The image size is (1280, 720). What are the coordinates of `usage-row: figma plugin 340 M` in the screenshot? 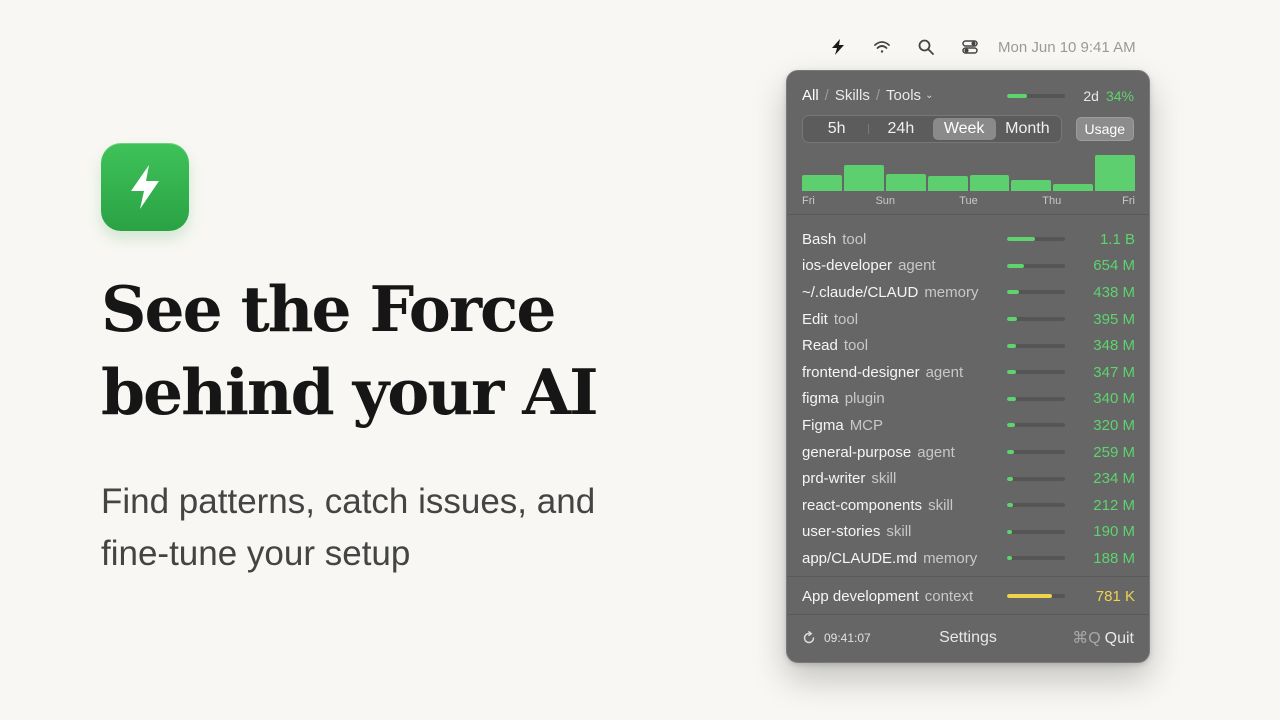 It's located at (968, 399).